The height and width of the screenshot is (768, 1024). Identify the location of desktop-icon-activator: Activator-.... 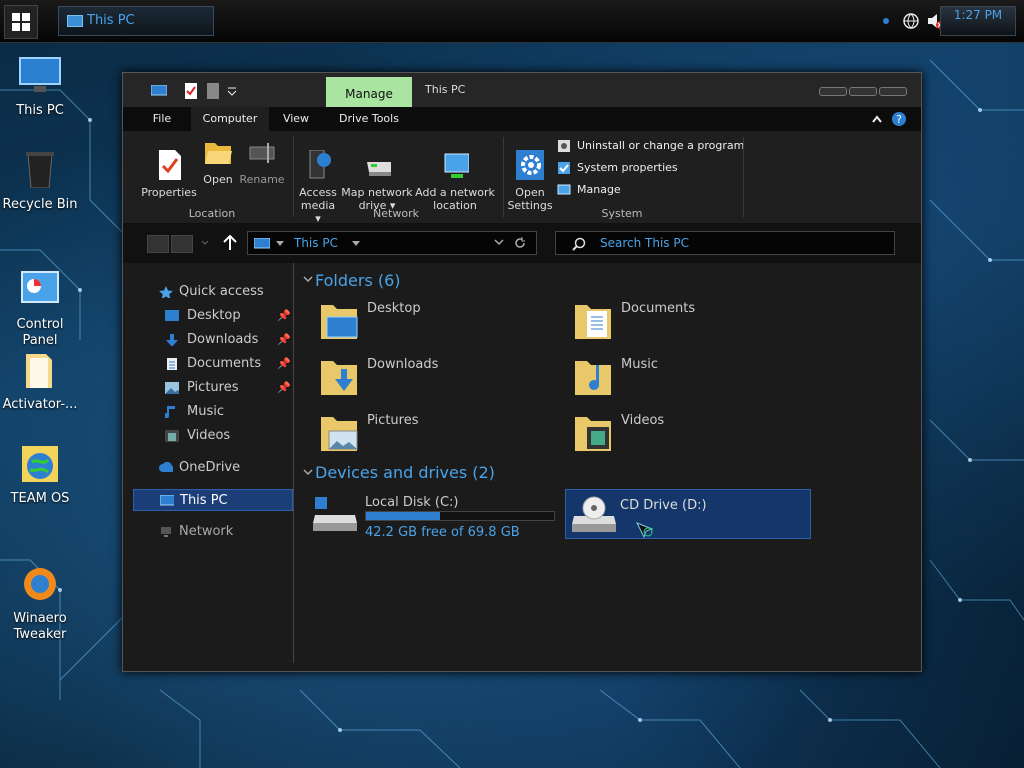
(40, 381).